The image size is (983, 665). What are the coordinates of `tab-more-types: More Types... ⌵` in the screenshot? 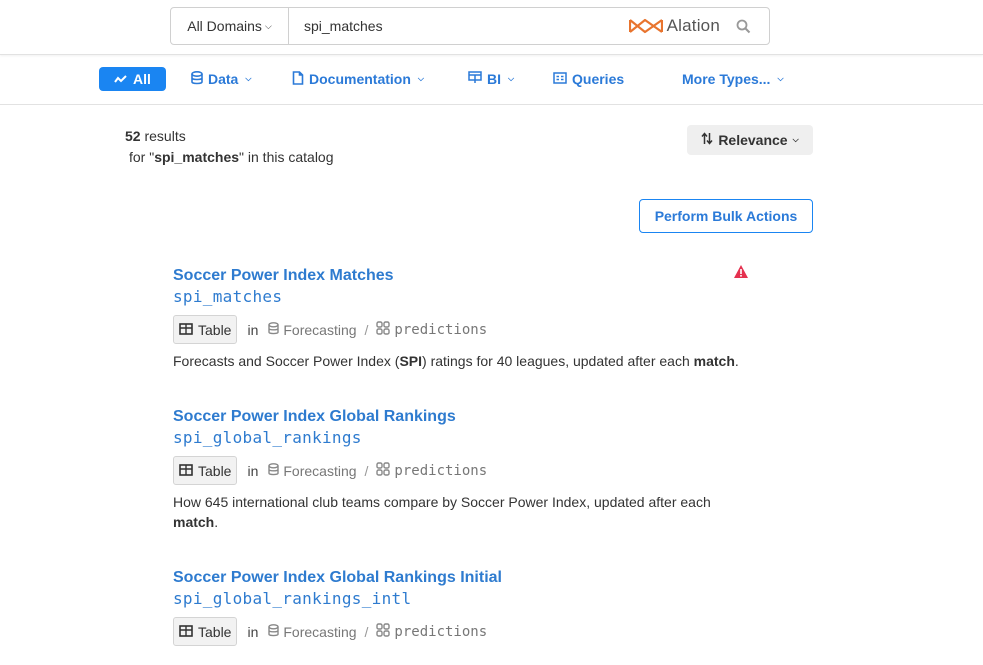 It's located at (733, 79).